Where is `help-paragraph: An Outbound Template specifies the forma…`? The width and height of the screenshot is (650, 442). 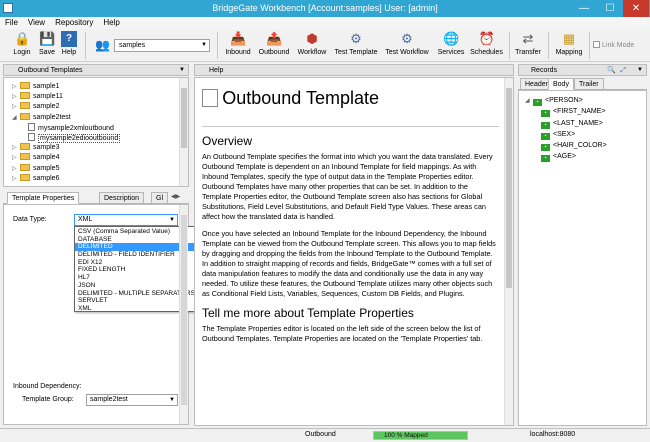 help-paragraph: An Outbound Template specifies the forma… is located at coordinates (347, 186).